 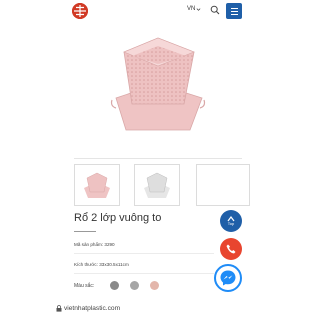 What do you see at coordinates (114, 285) in the screenshot?
I see `color-swatch-gray-dark` at bounding box center [114, 285].